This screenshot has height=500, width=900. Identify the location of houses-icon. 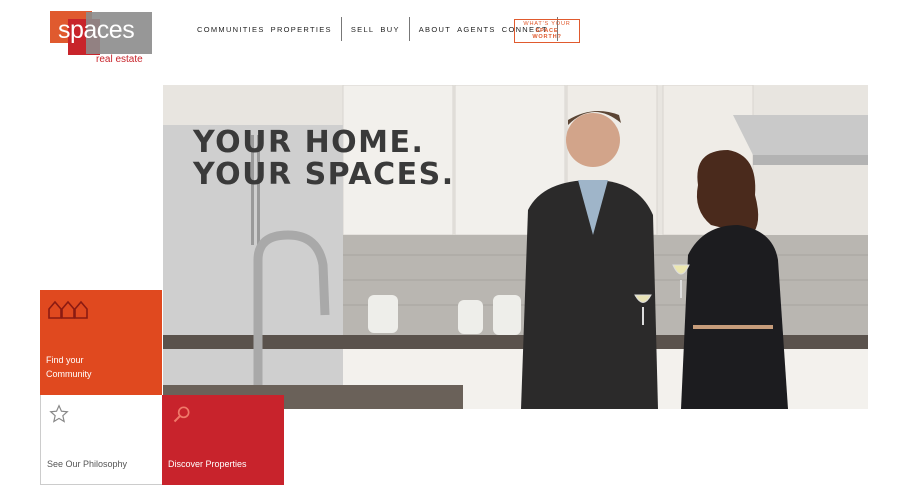
(69, 311).